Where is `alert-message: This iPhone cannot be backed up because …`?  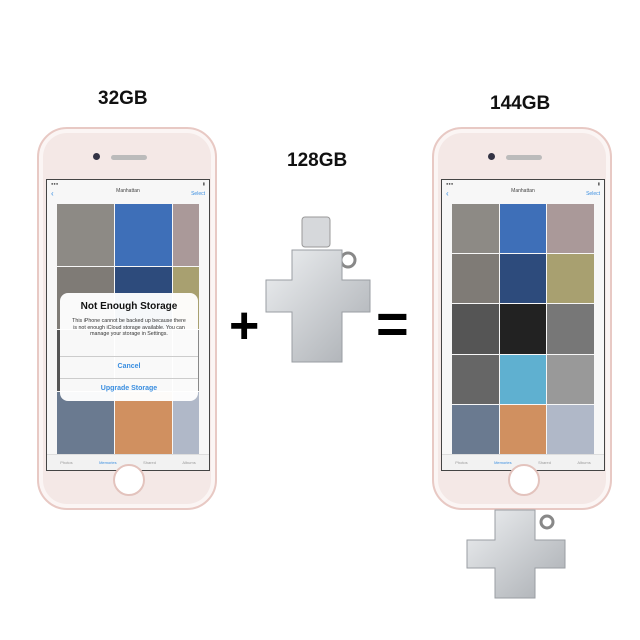
alert-message: This iPhone cannot be backed up because … is located at coordinates (129, 328).